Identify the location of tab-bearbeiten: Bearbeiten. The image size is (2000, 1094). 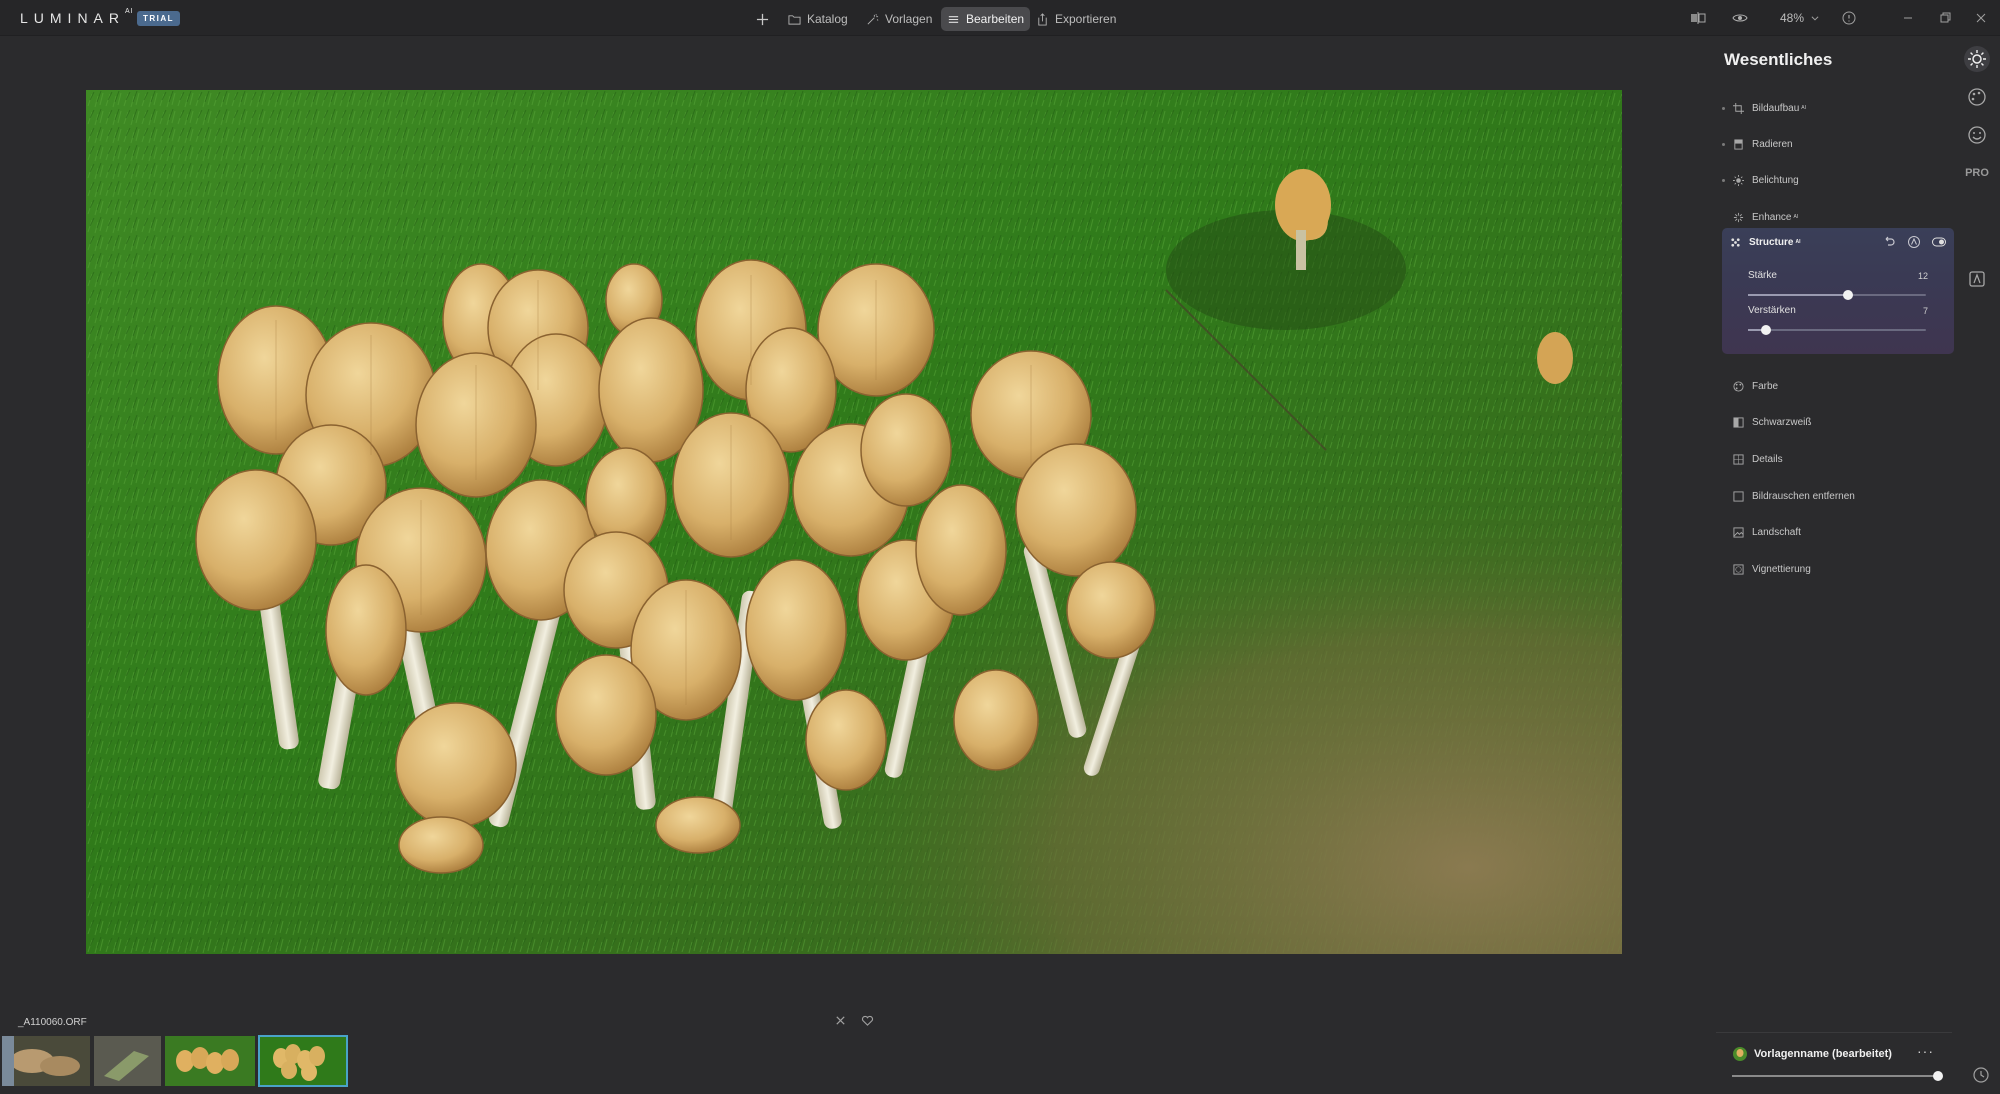
(986, 19).